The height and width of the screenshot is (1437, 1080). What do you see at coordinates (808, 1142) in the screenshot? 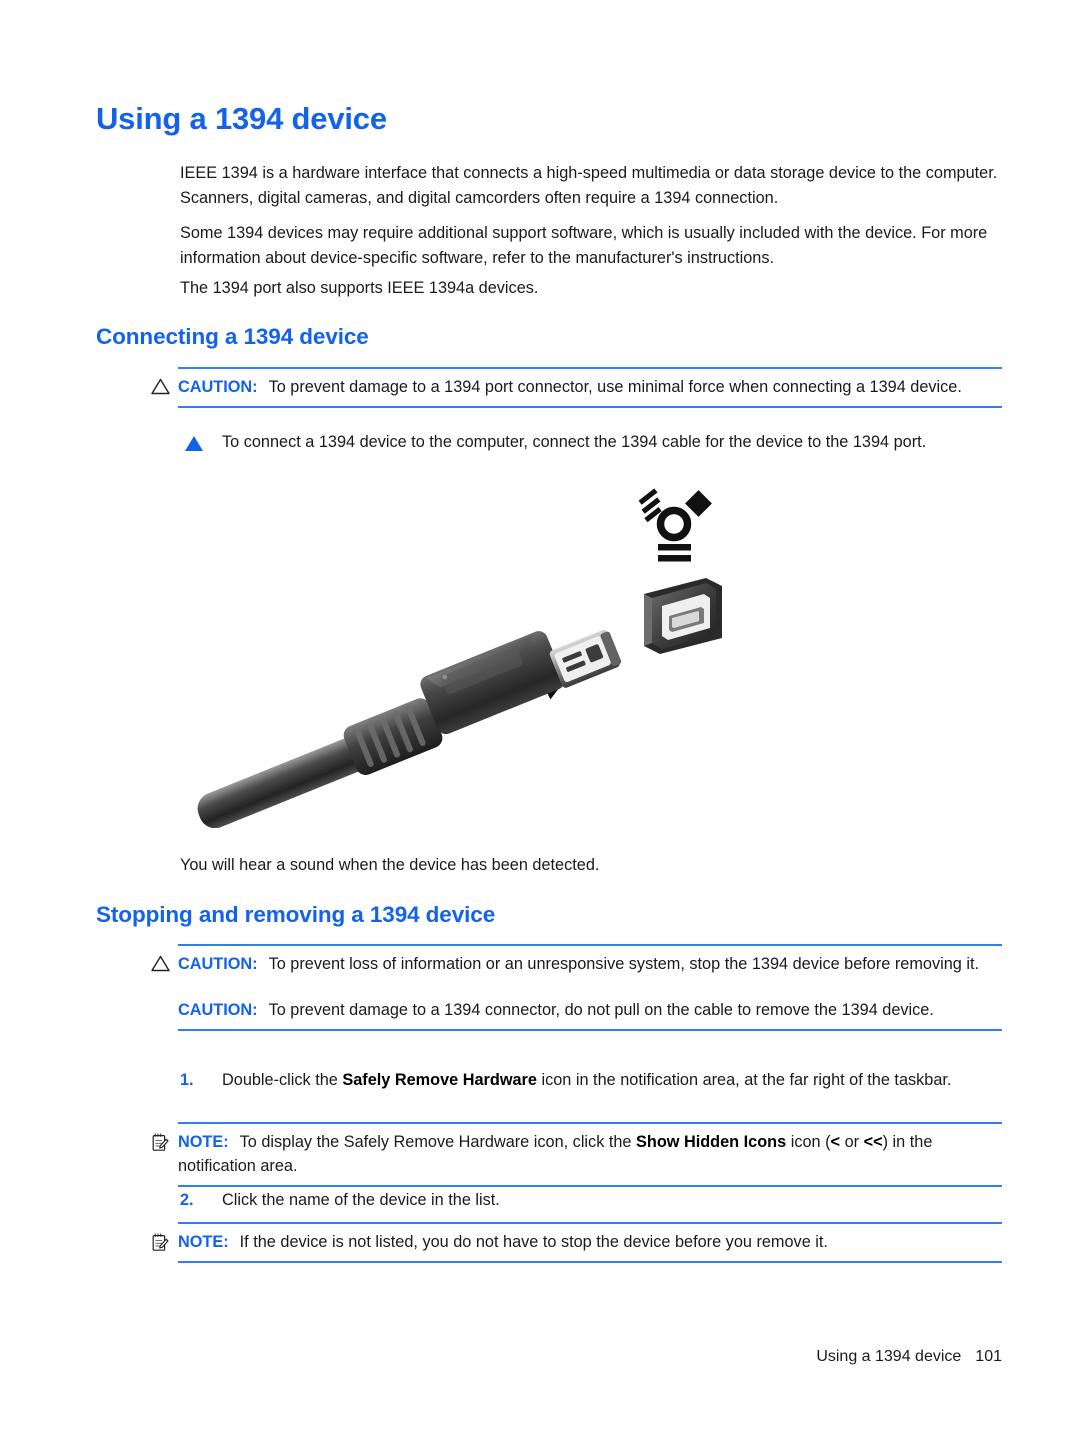
I see `note-part-2: icon (` at bounding box center [808, 1142].